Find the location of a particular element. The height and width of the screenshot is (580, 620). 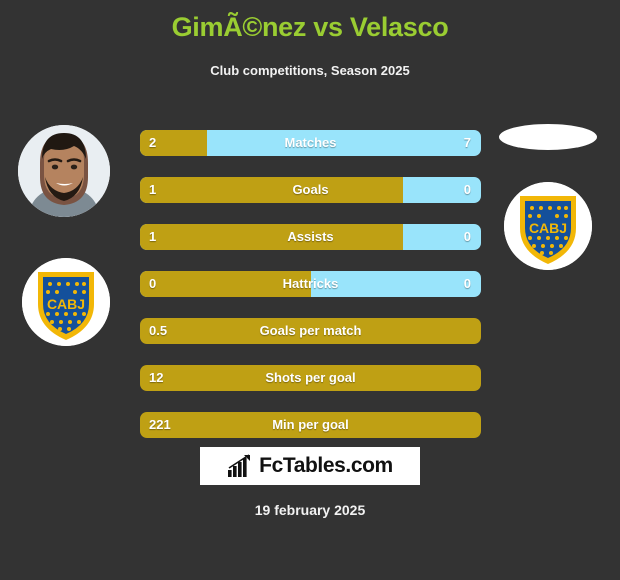

stat-bar-row: Hattricks 0 0 is located at coordinates (310, 284).